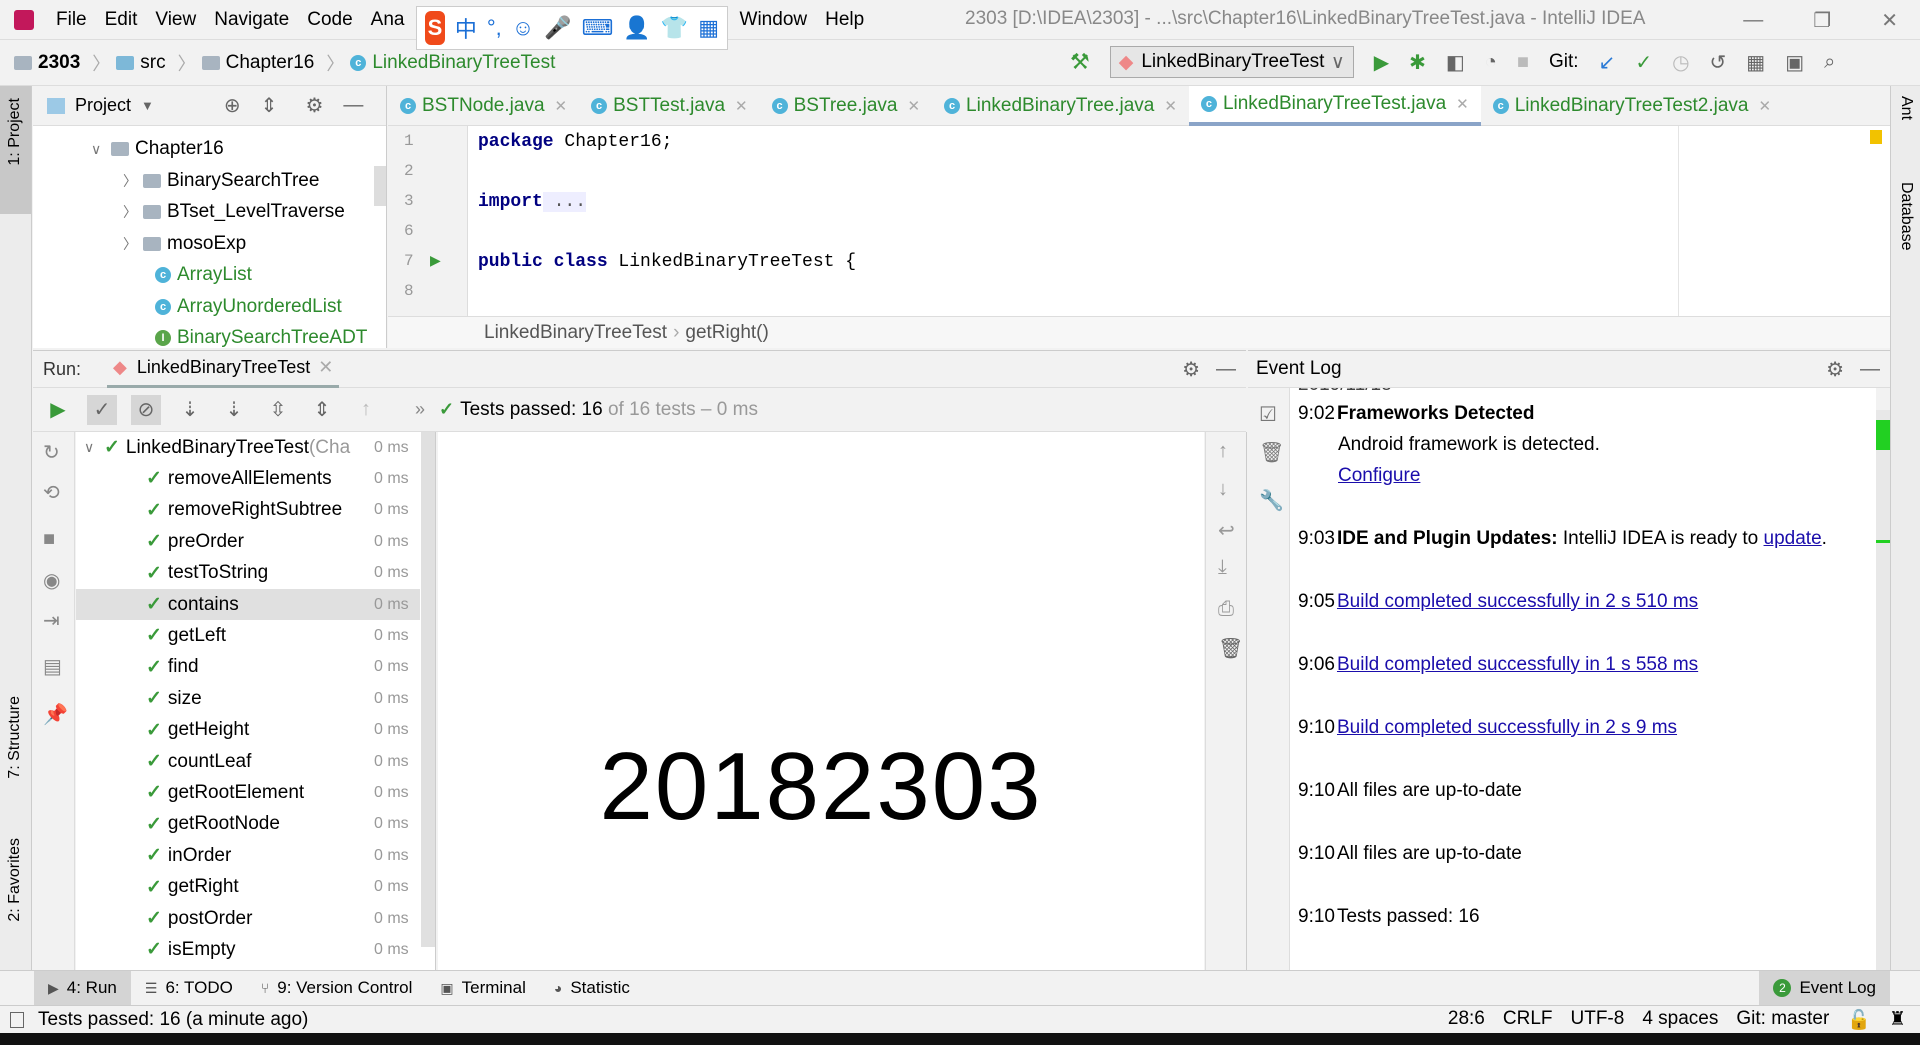 Image resolution: width=1920 pixels, height=1045 pixels. I want to click on test-row: ✓ preOrder 0 ms, so click(248, 541).